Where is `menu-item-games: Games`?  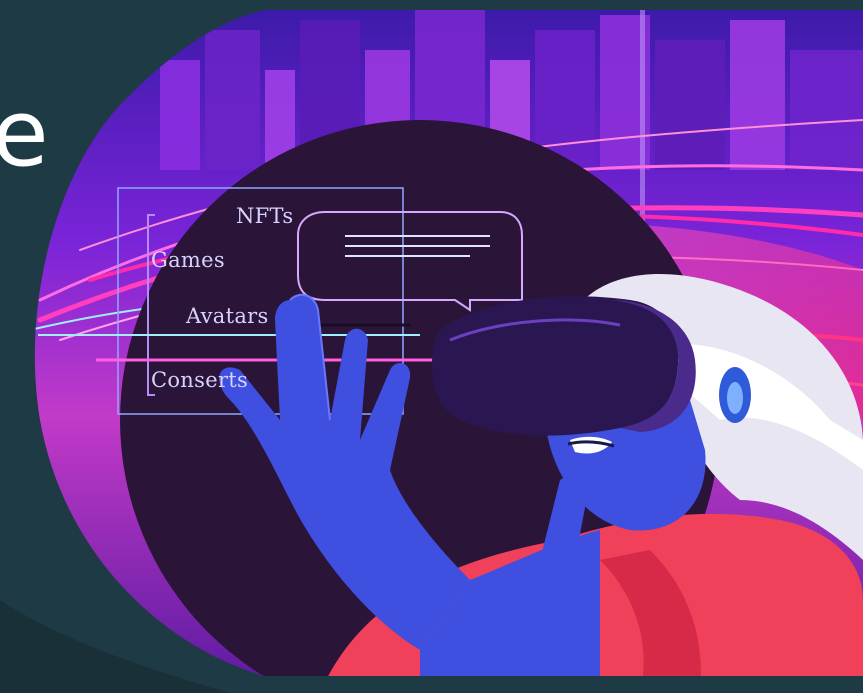
menu-item-games: Games is located at coordinates (188, 260).